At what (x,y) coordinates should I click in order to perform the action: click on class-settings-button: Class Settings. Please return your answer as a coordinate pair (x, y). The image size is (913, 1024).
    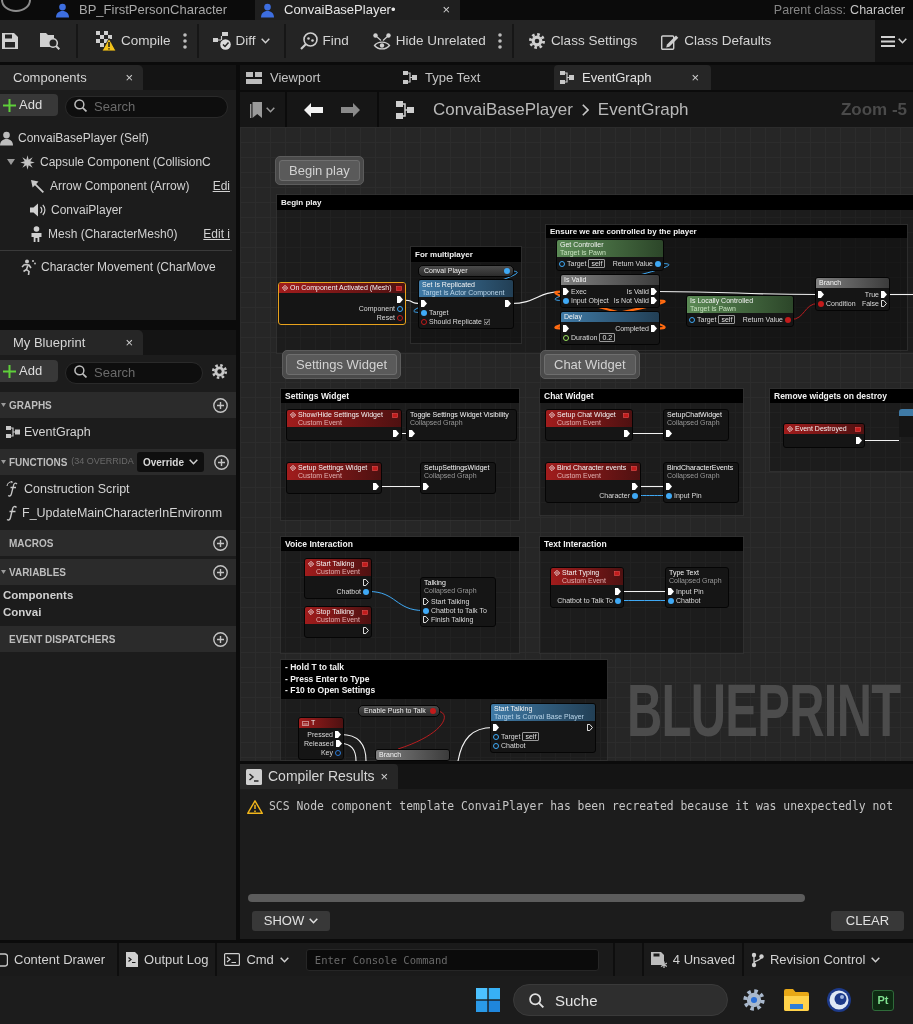
    Looking at the image, I should click on (582, 41).